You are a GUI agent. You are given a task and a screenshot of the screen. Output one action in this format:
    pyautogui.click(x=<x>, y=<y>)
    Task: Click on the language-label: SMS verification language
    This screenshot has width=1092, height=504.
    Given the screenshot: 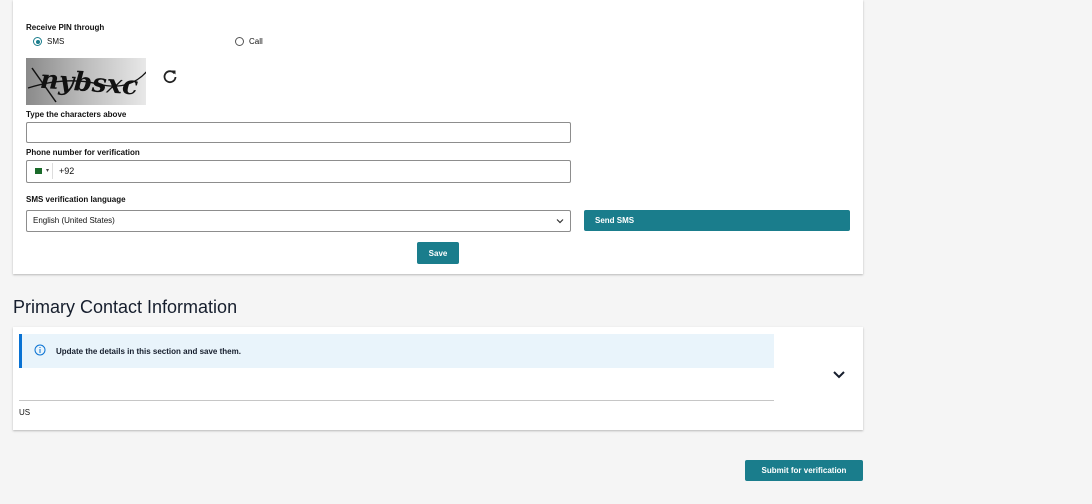 What is the action you would take?
    pyautogui.click(x=76, y=199)
    